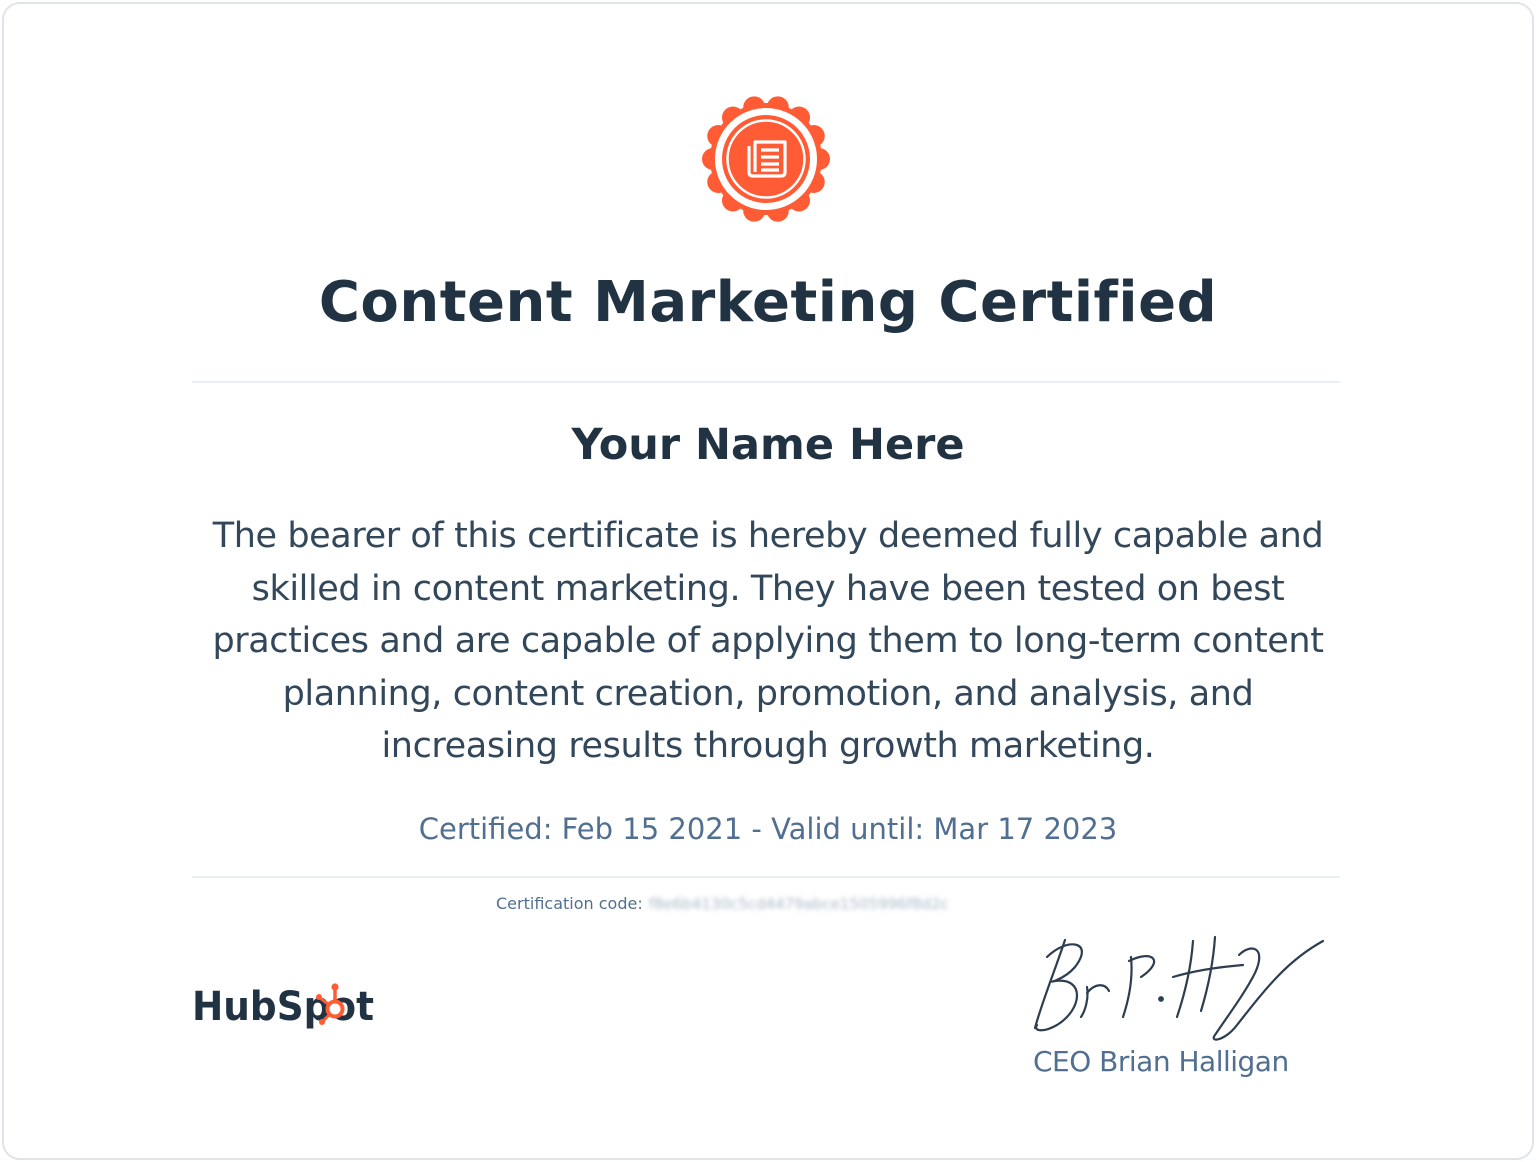 This screenshot has height=1162, width=1536. I want to click on signatory-title: CEO Brian Halligan, so click(1161, 1061).